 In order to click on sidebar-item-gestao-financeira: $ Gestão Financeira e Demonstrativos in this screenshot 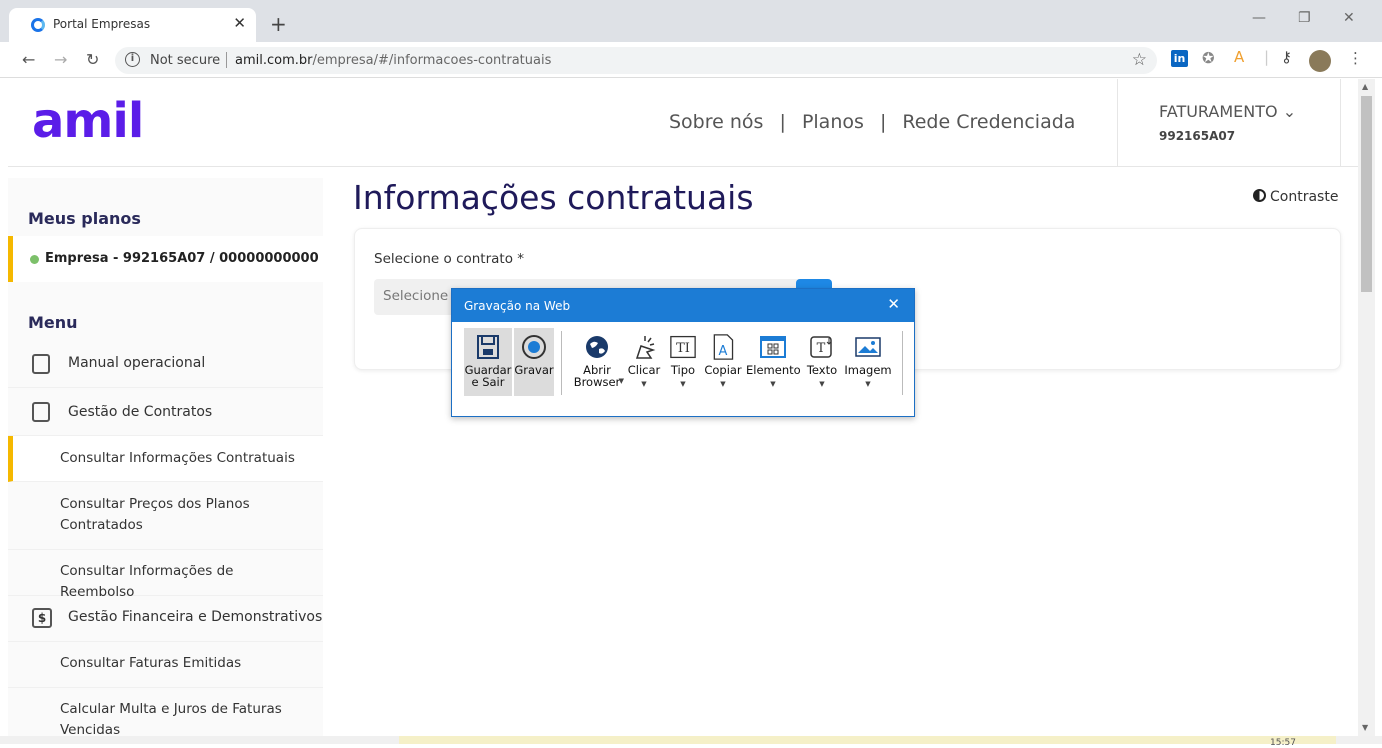, I will do `click(165, 619)`.